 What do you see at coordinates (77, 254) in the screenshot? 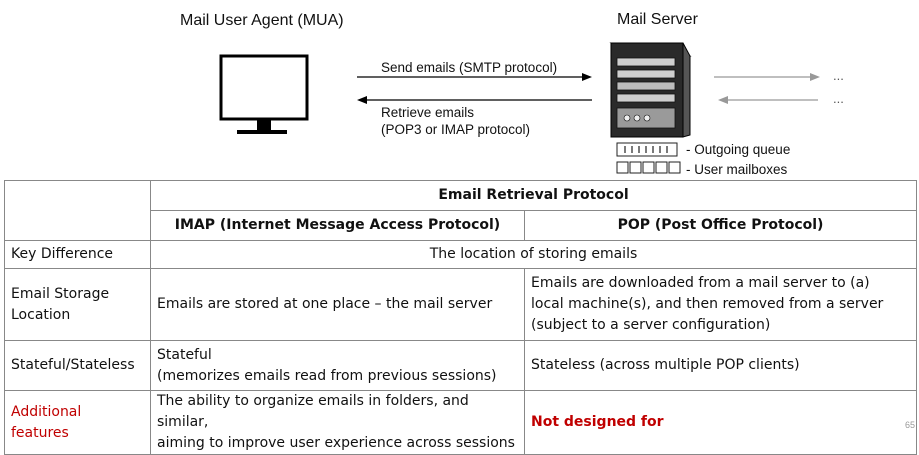
I see `row-label: Key Difference` at bounding box center [77, 254].